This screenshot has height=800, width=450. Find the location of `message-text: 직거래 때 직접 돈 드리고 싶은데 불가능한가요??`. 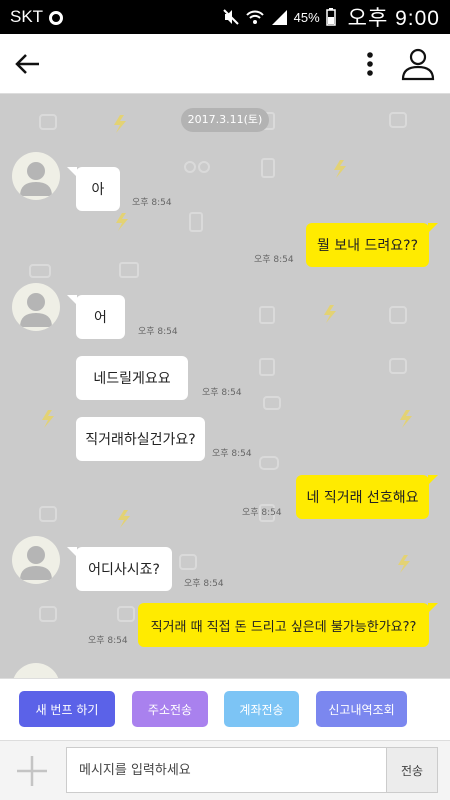

message-text: 직거래 때 직접 돈 드리고 싶은데 불가능한가요?? is located at coordinates (283, 627).